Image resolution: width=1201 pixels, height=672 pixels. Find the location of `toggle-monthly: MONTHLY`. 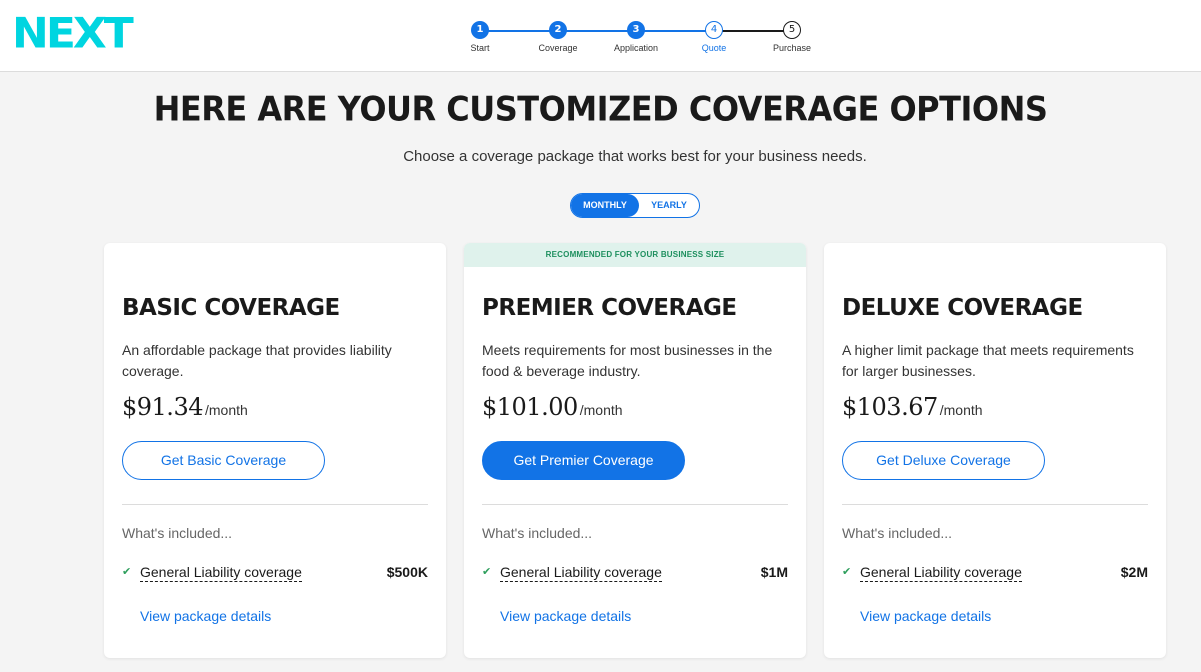

toggle-monthly: MONTHLY is located at coordinates (605, 205).